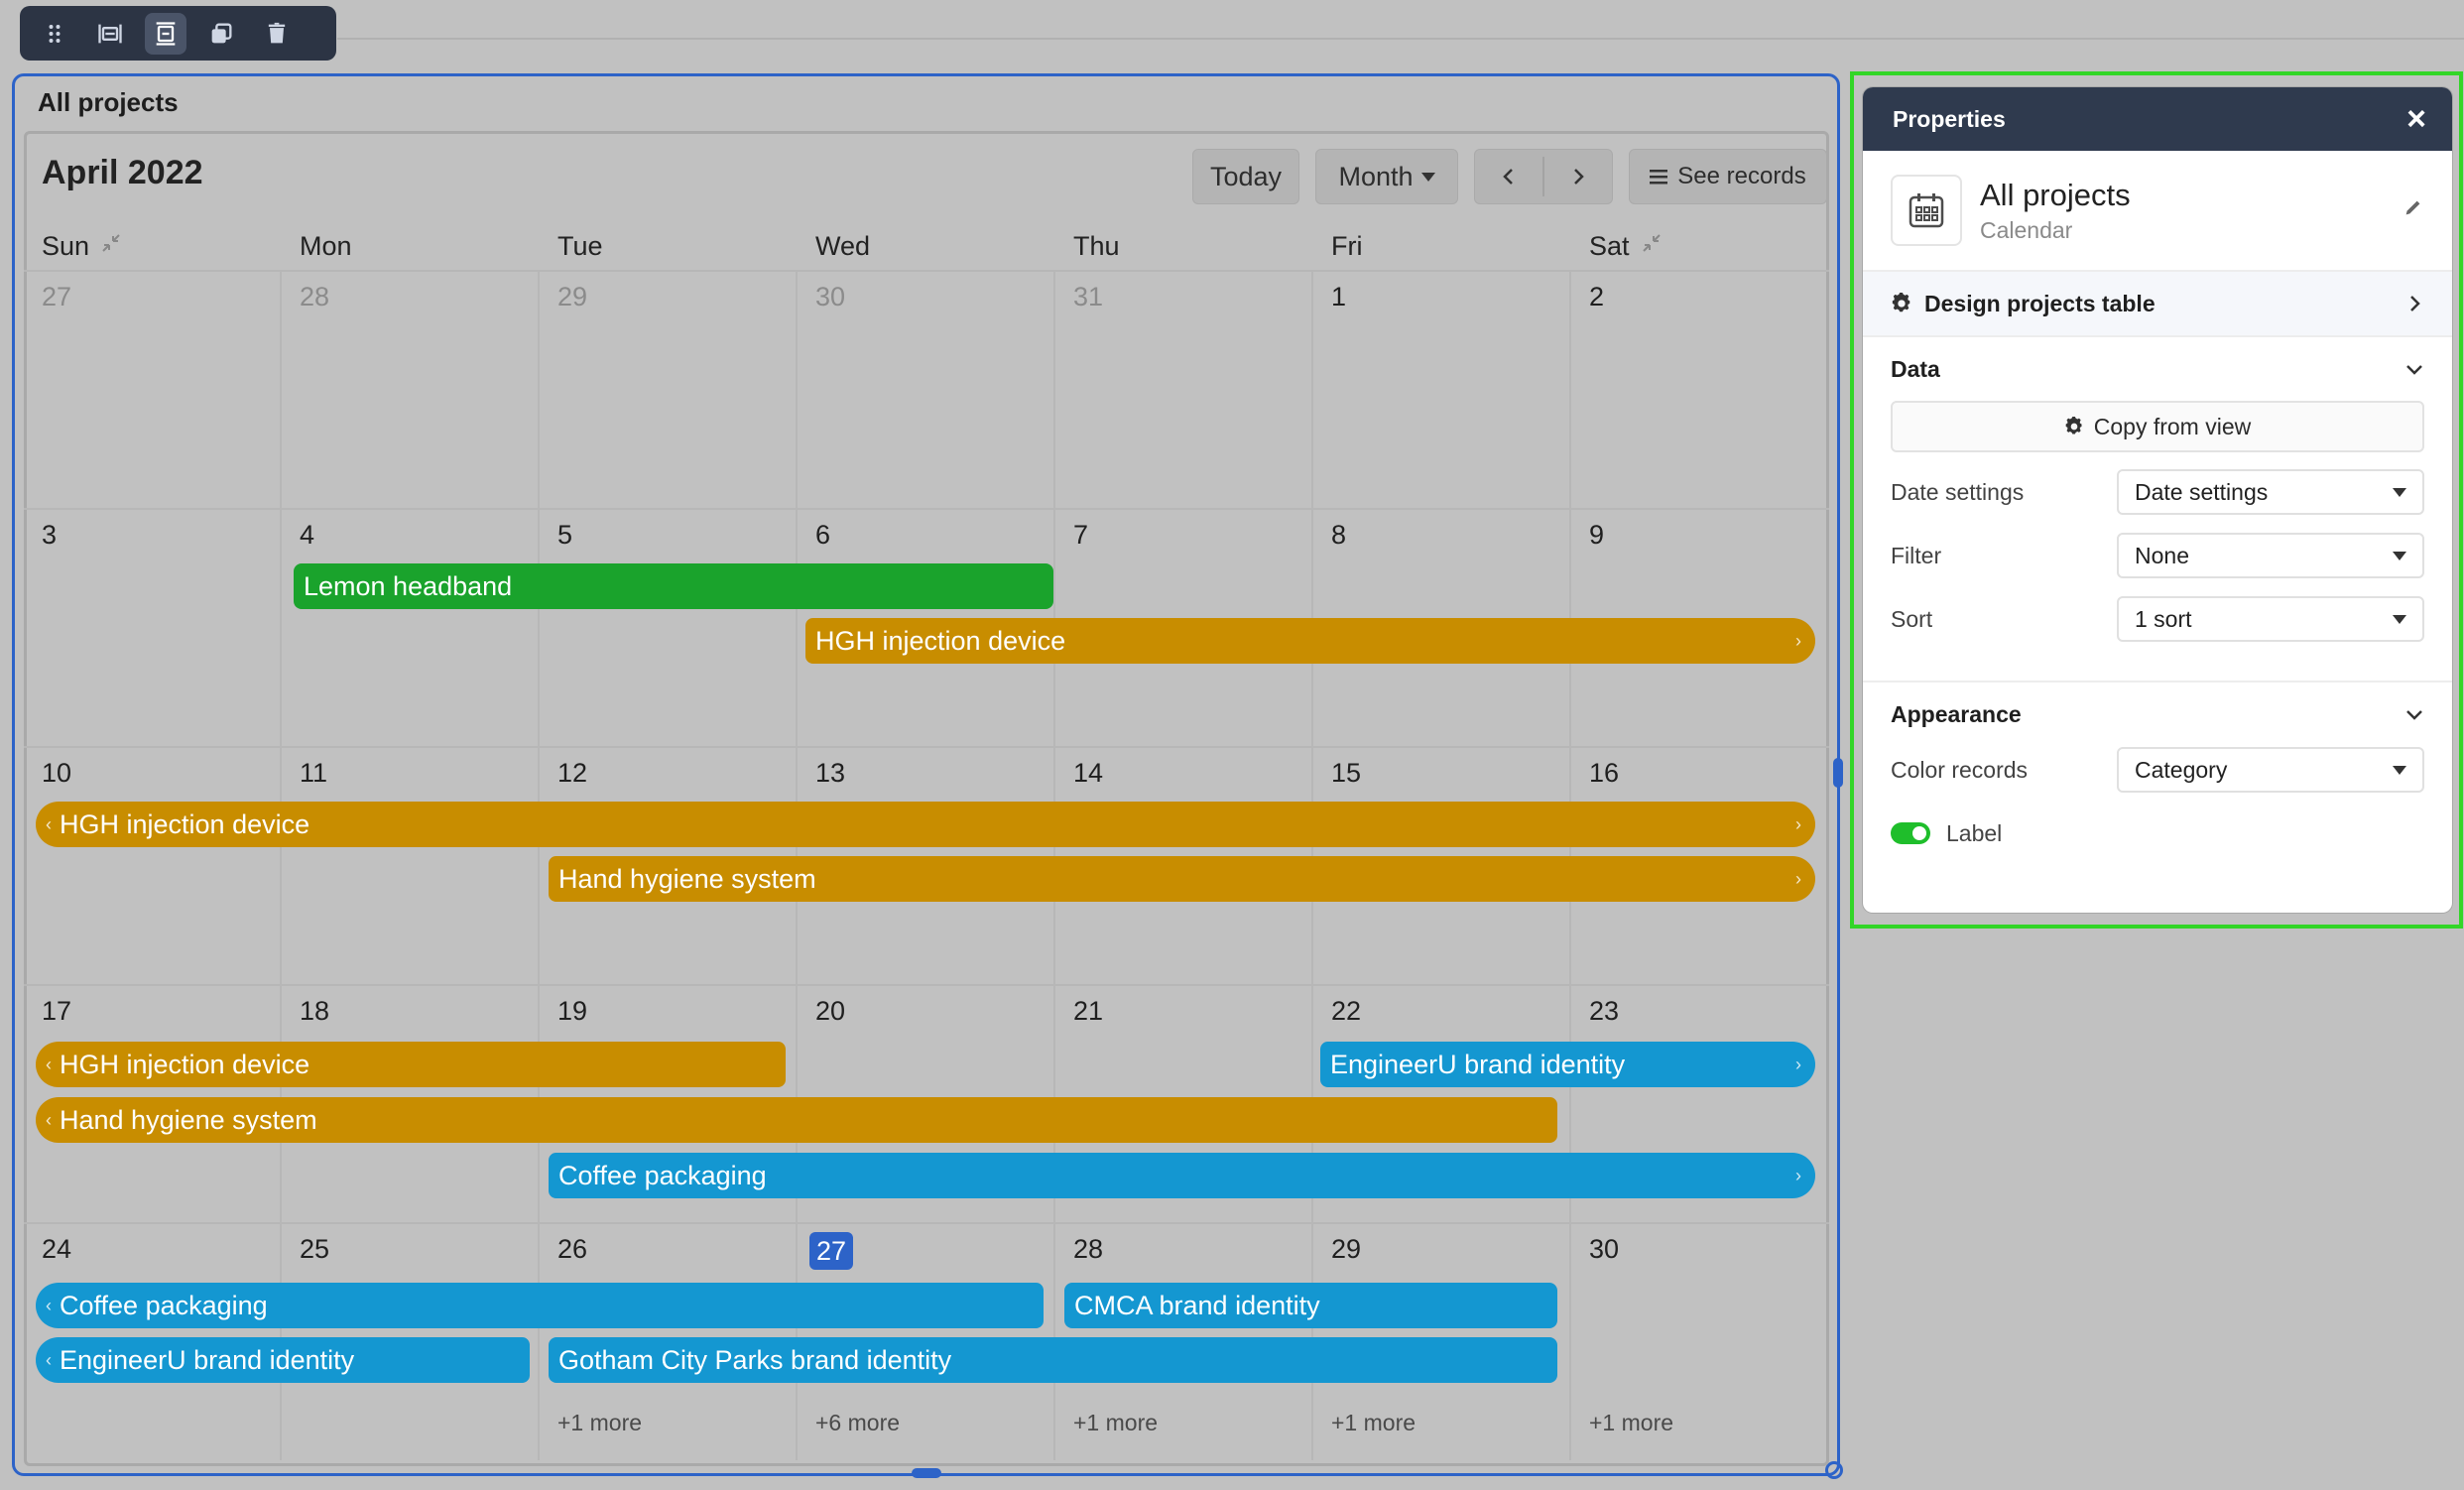  I want to click on event-bar: CMCA brand identity, so click(1310, 1305).